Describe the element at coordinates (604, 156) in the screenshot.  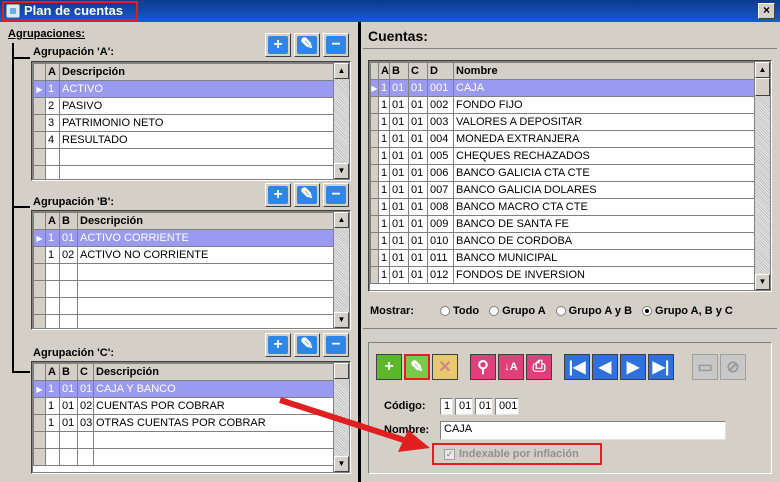
I see `cell: CHEQUES RECHAZADOS` at that location.